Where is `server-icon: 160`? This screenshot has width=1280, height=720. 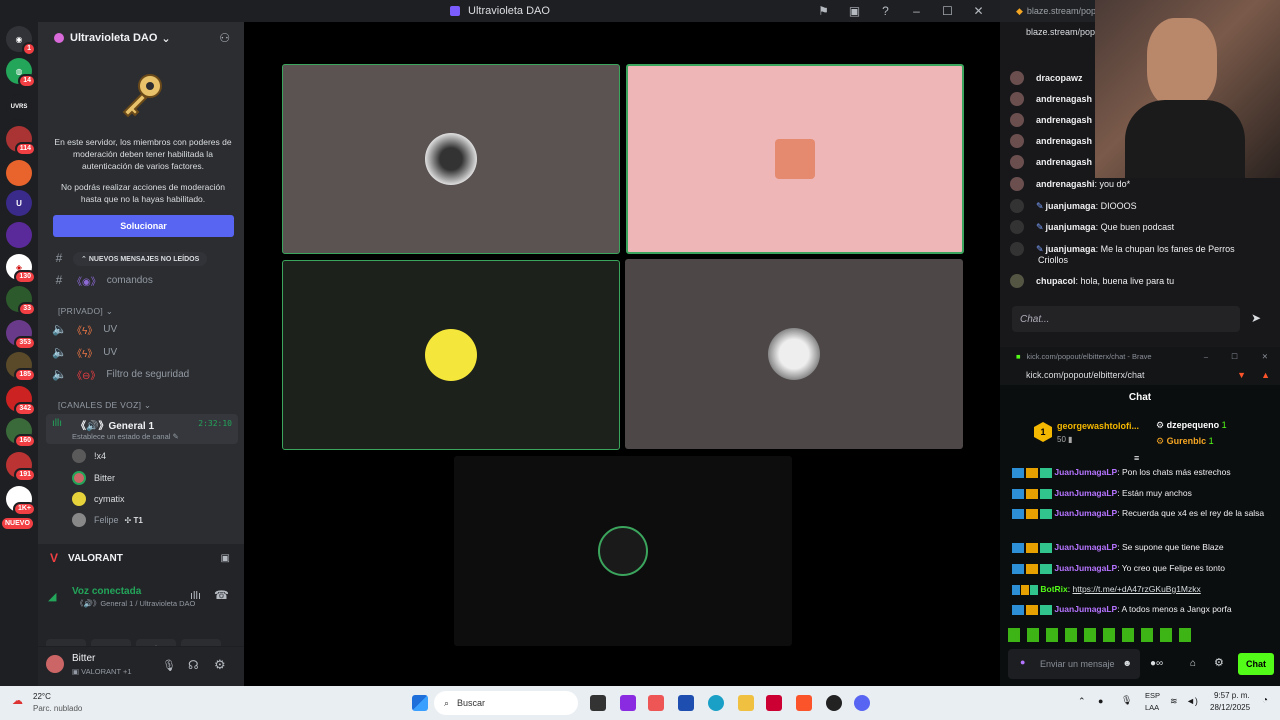 server-icon: 160 is located at coordinates (21, 433).